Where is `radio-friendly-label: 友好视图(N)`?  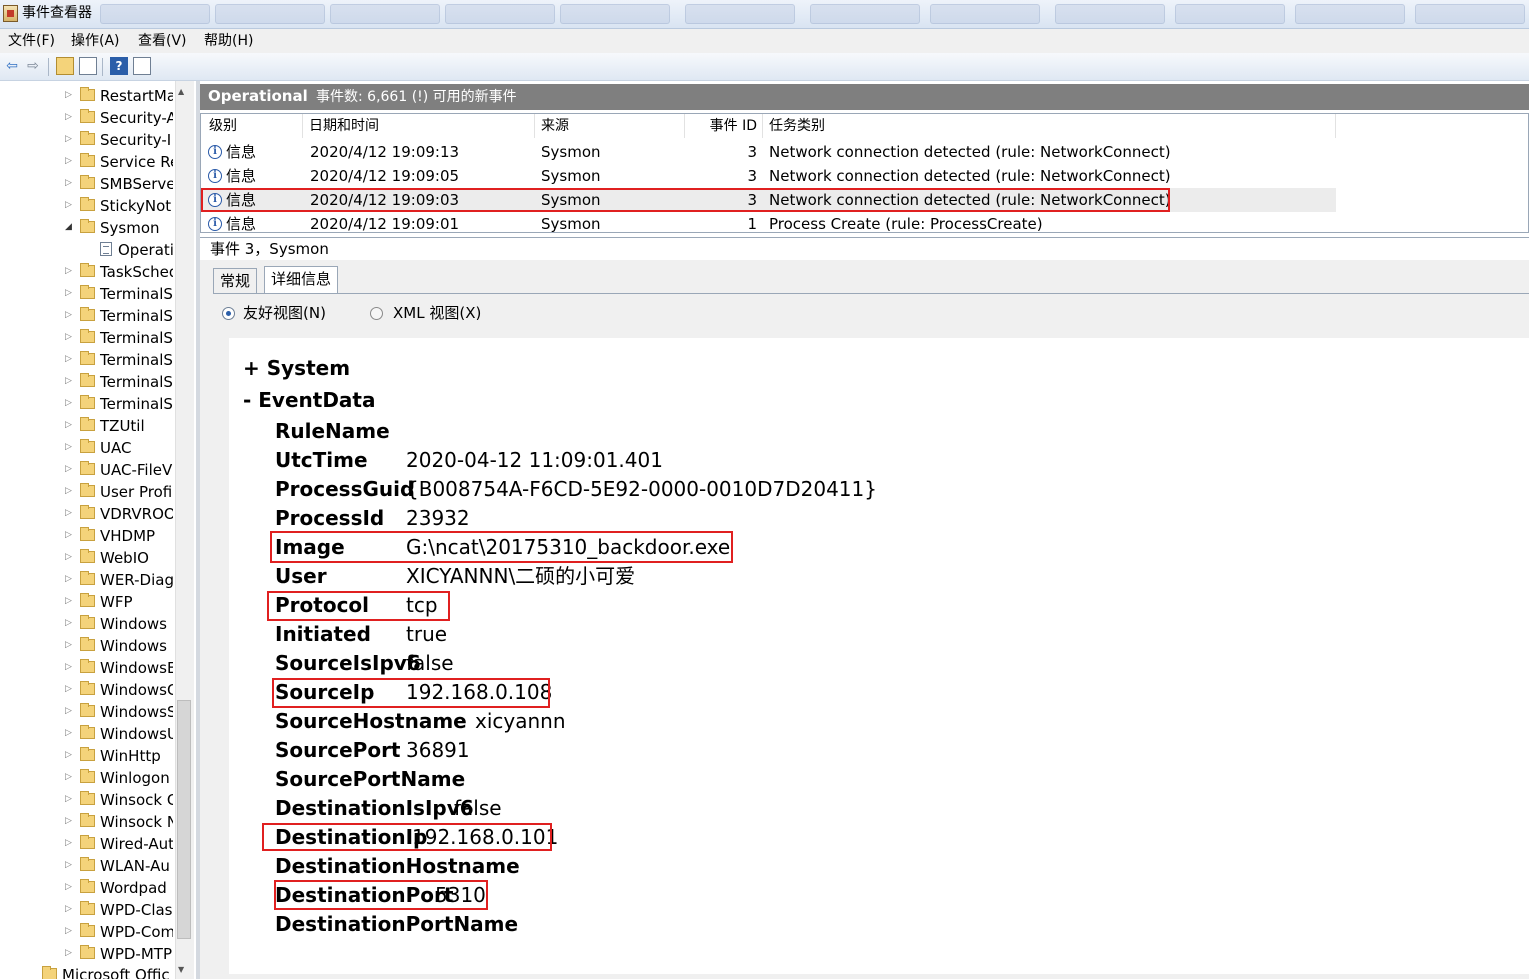 radio-friendly-label: 友好视图(N) is located at coordinates (284, 313).